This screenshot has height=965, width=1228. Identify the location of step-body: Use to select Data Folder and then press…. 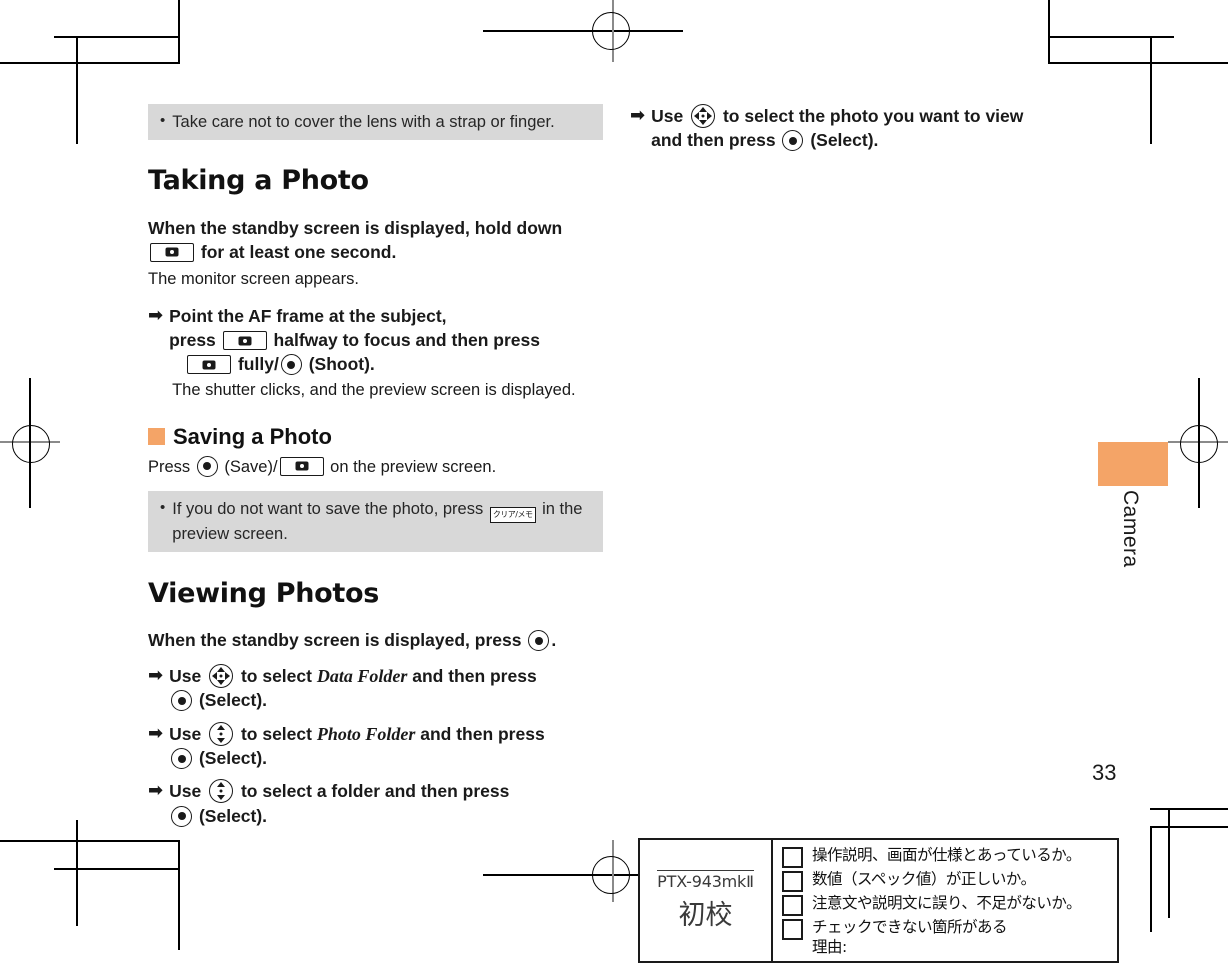
(386, 688).